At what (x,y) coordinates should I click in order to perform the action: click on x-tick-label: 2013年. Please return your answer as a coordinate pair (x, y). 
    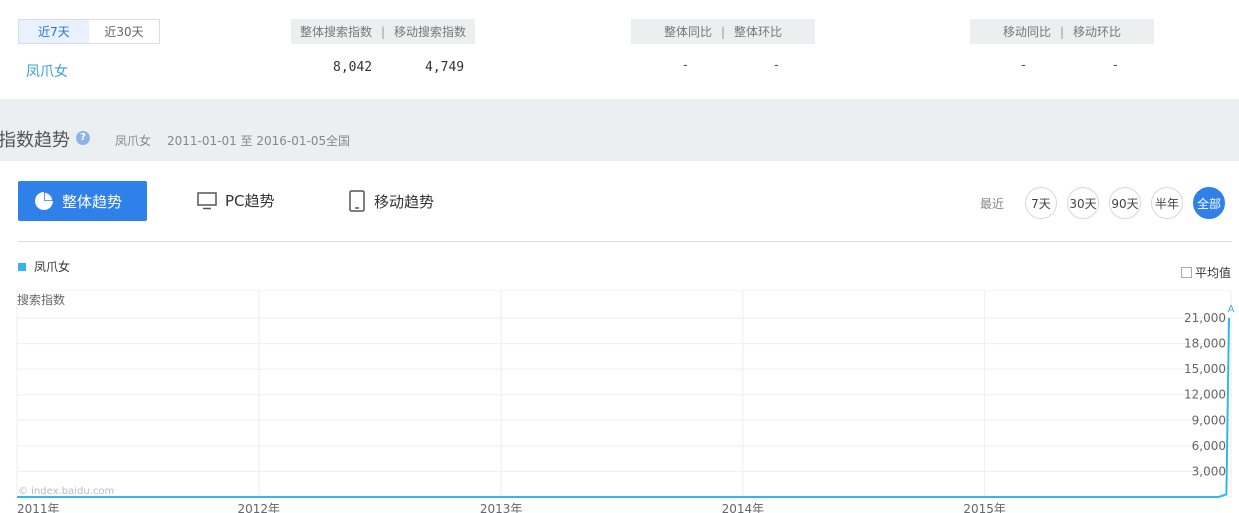
    Looking at the image, I should click on (501, 507).